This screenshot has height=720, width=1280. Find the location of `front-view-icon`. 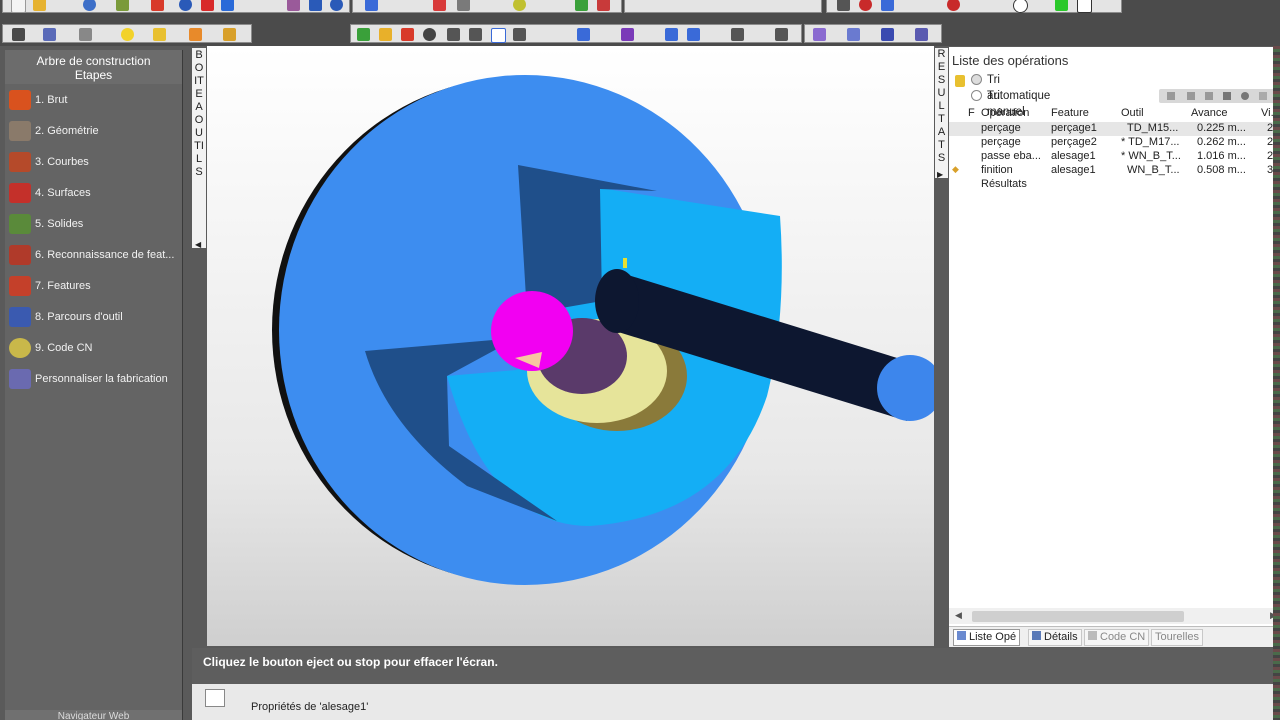

front-view-icon is located at coordinates (671, 34).